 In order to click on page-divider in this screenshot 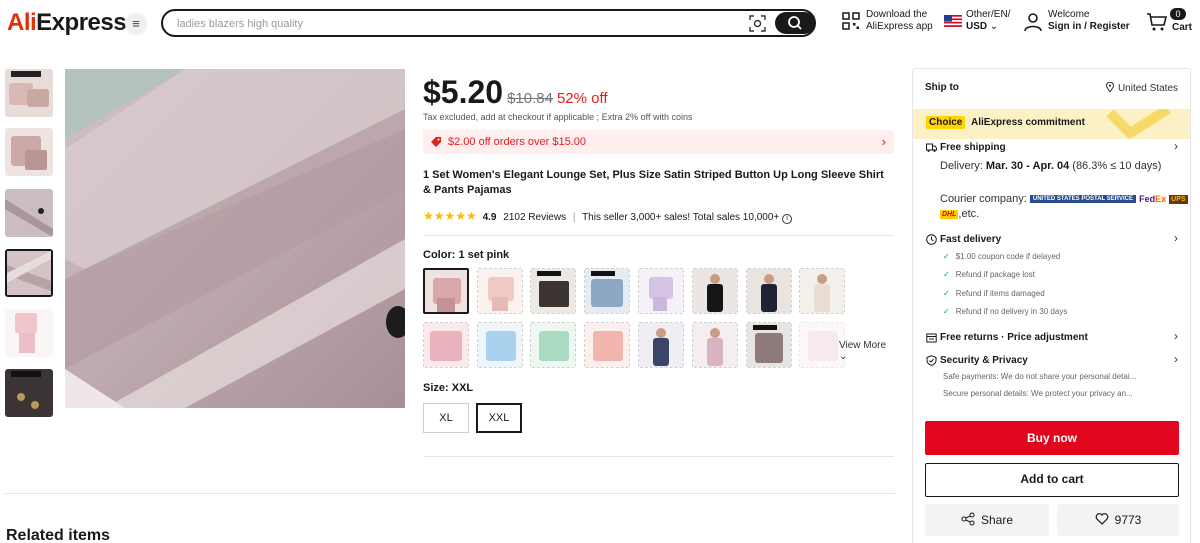, I will do `click(450, 493)`.